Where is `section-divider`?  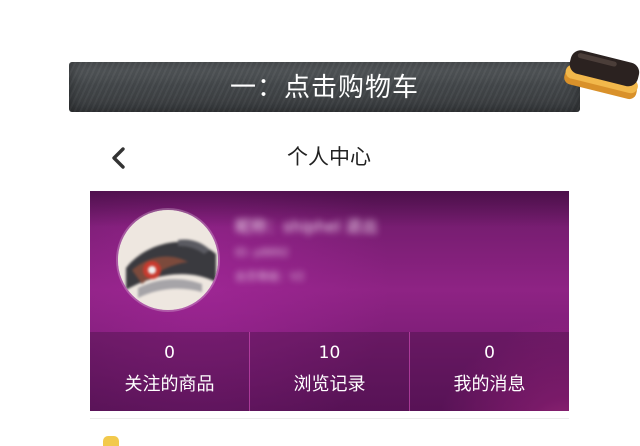
section-divider is located at coordinates (329, 418).